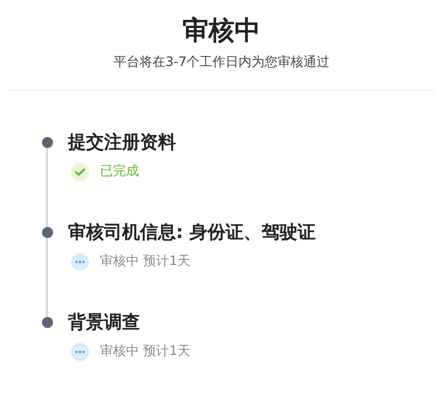  I want to click on step-title: 审核司机信息: 身份证、驾驶证, so click(192, 233).